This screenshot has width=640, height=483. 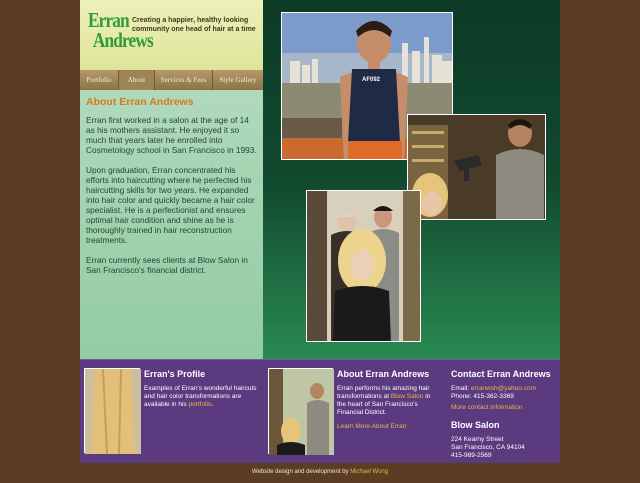 What do you see at coordinates (212, 404) in the screenshot?
I see `profile-end: .` at bounding box center [212, 404].